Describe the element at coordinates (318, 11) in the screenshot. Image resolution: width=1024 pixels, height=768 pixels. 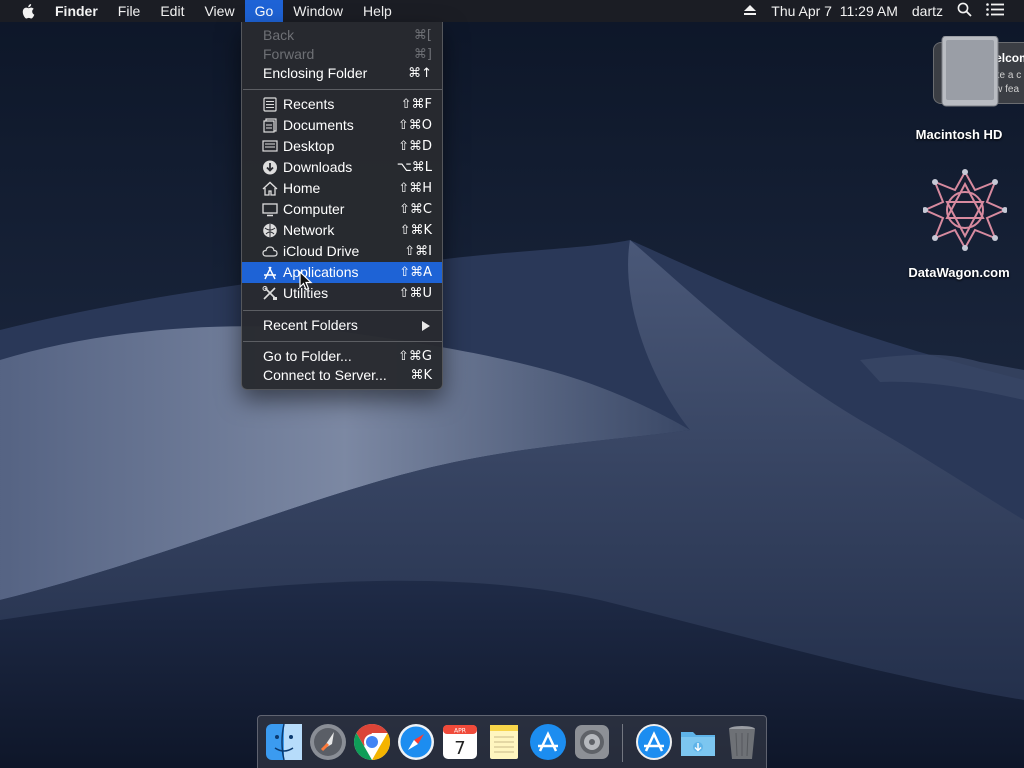
I see `menu-window: Window` at that location.